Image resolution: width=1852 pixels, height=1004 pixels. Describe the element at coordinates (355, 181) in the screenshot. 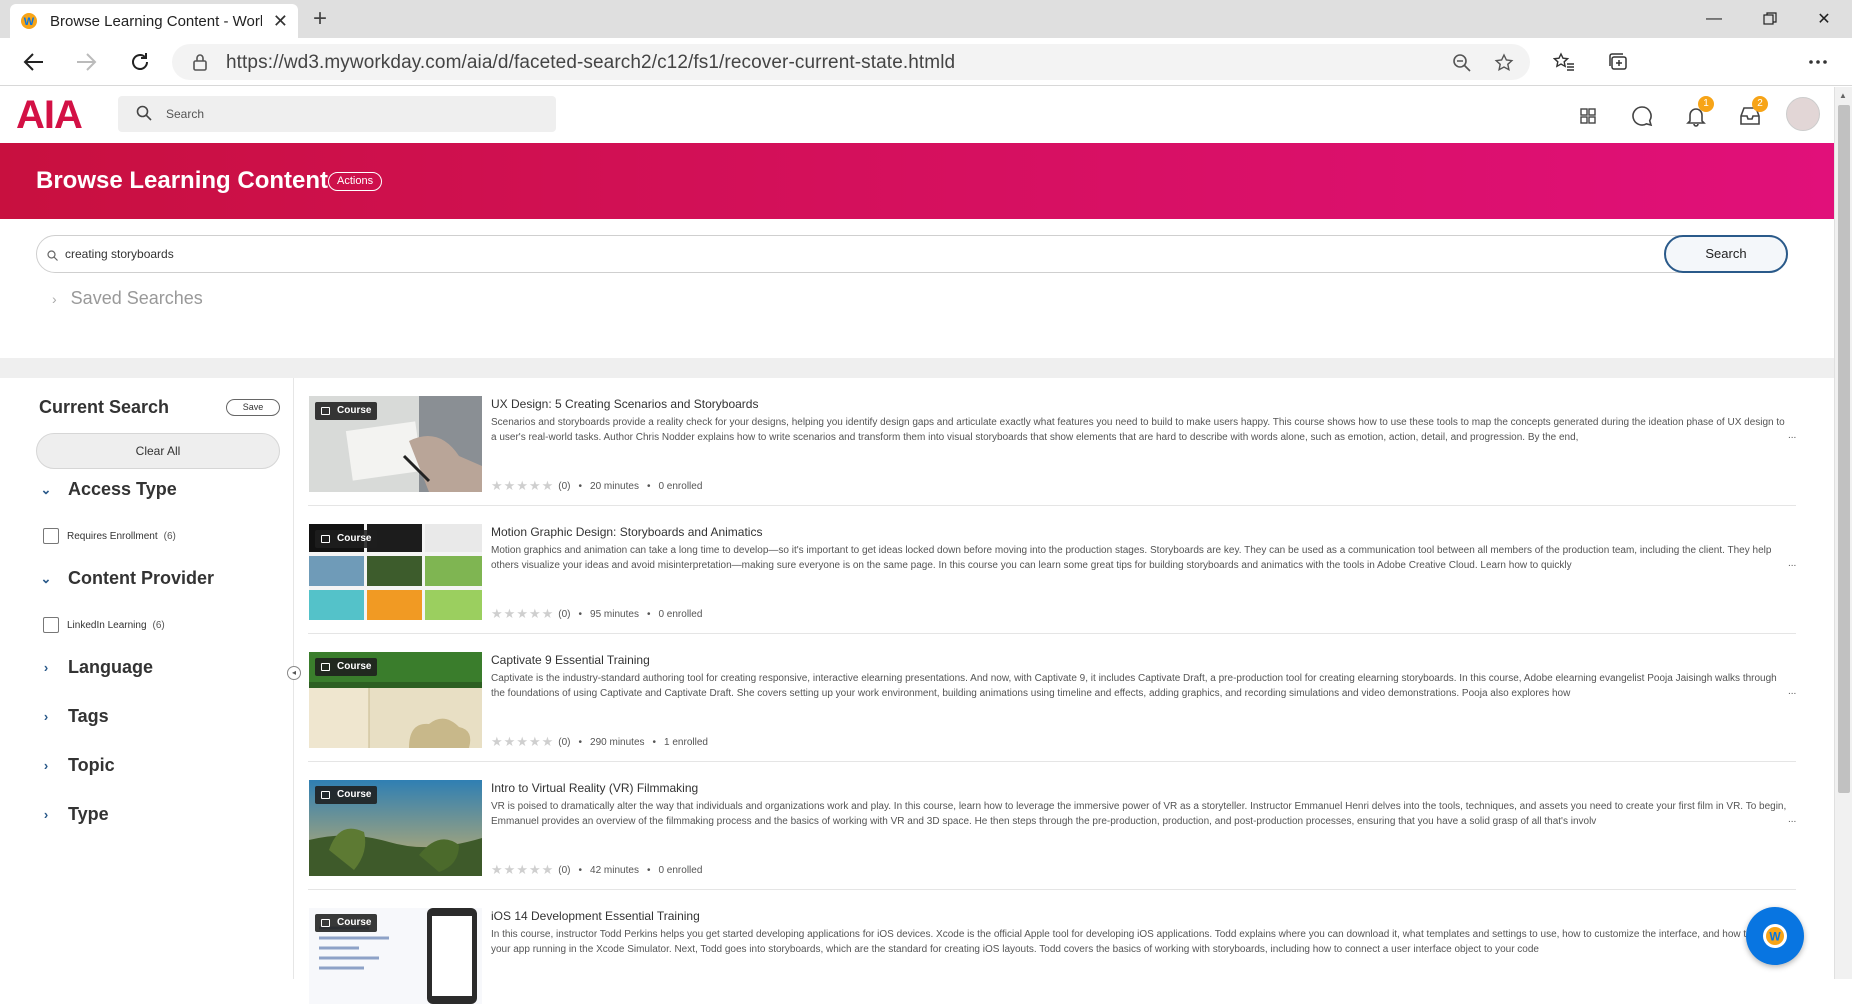

I see `actions-button: Actions` at that location.